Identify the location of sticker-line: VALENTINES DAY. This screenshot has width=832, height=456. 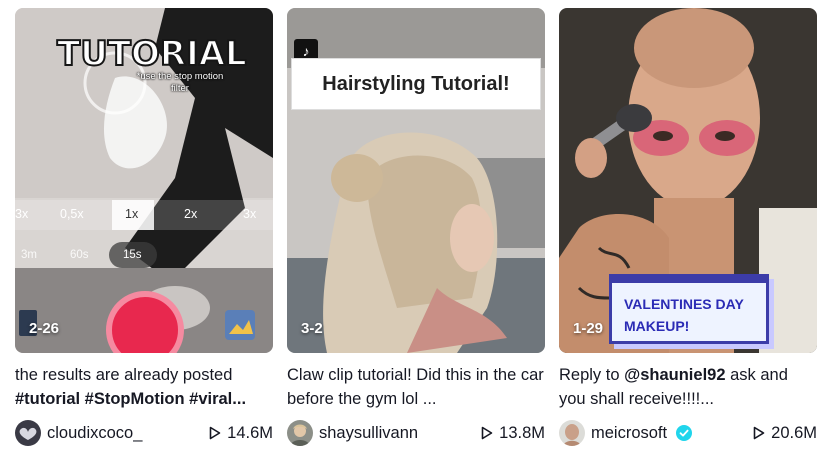
(684, 304).